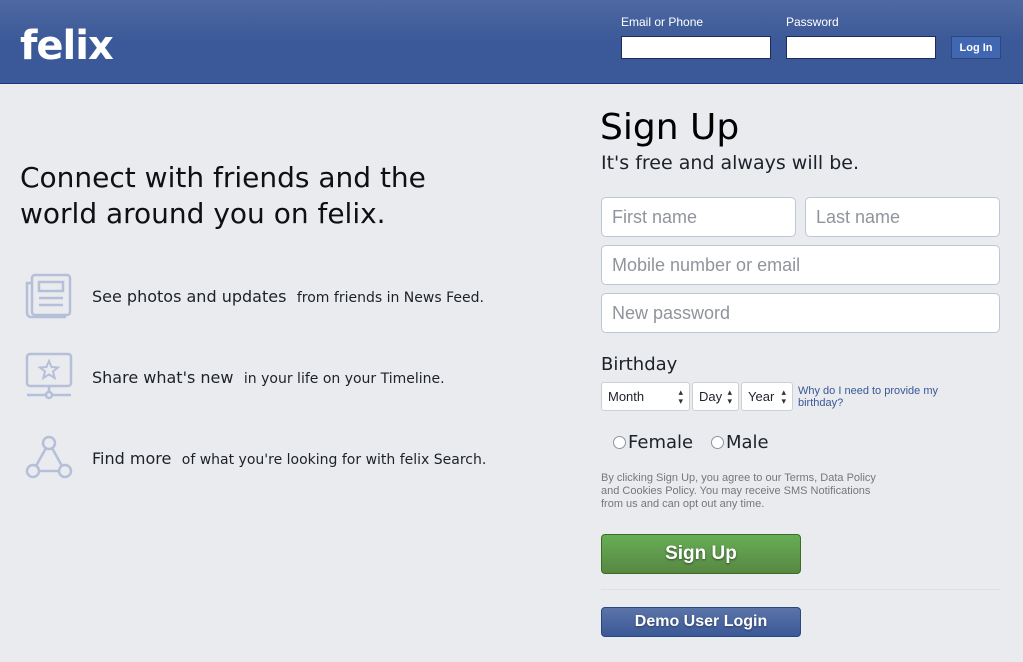  I want to click on demo-login-button: Demo User Login, so click(701, 622).